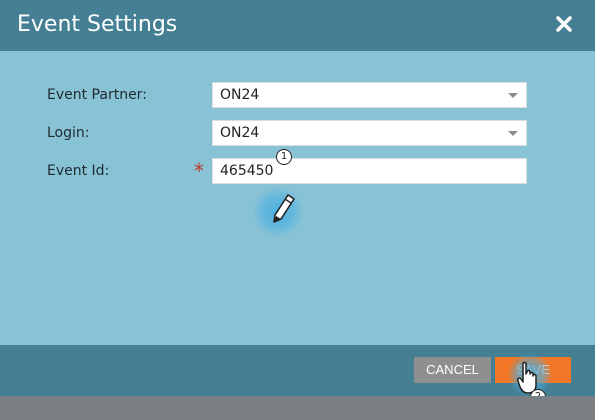 The width and height of the screenshot is (595, 420). I want to click on required-asterisk: *, so click(199, 171).